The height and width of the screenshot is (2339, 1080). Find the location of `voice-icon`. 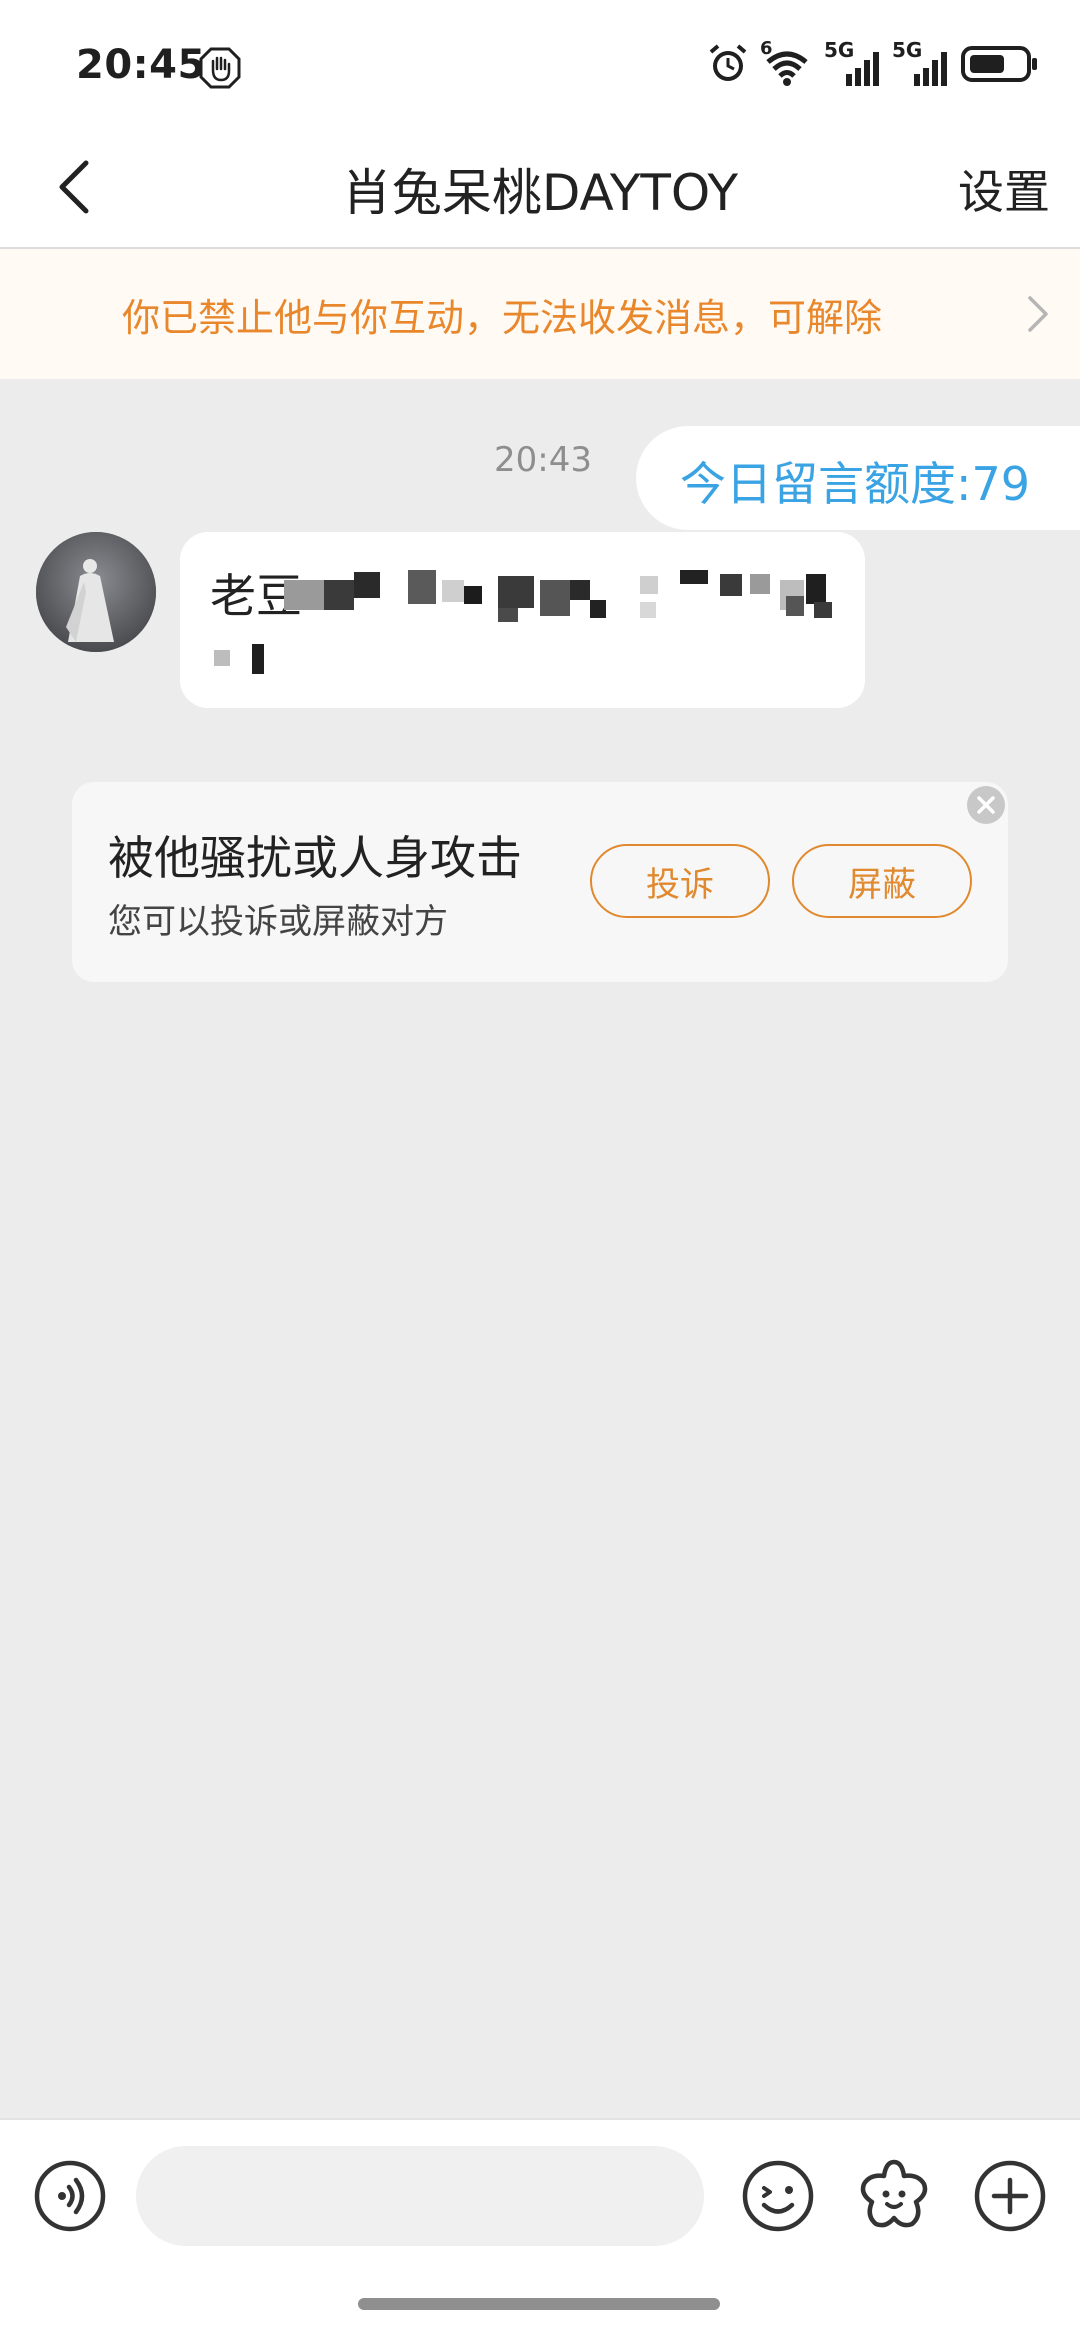

voice-icon is located at coordinates (70, 2196).